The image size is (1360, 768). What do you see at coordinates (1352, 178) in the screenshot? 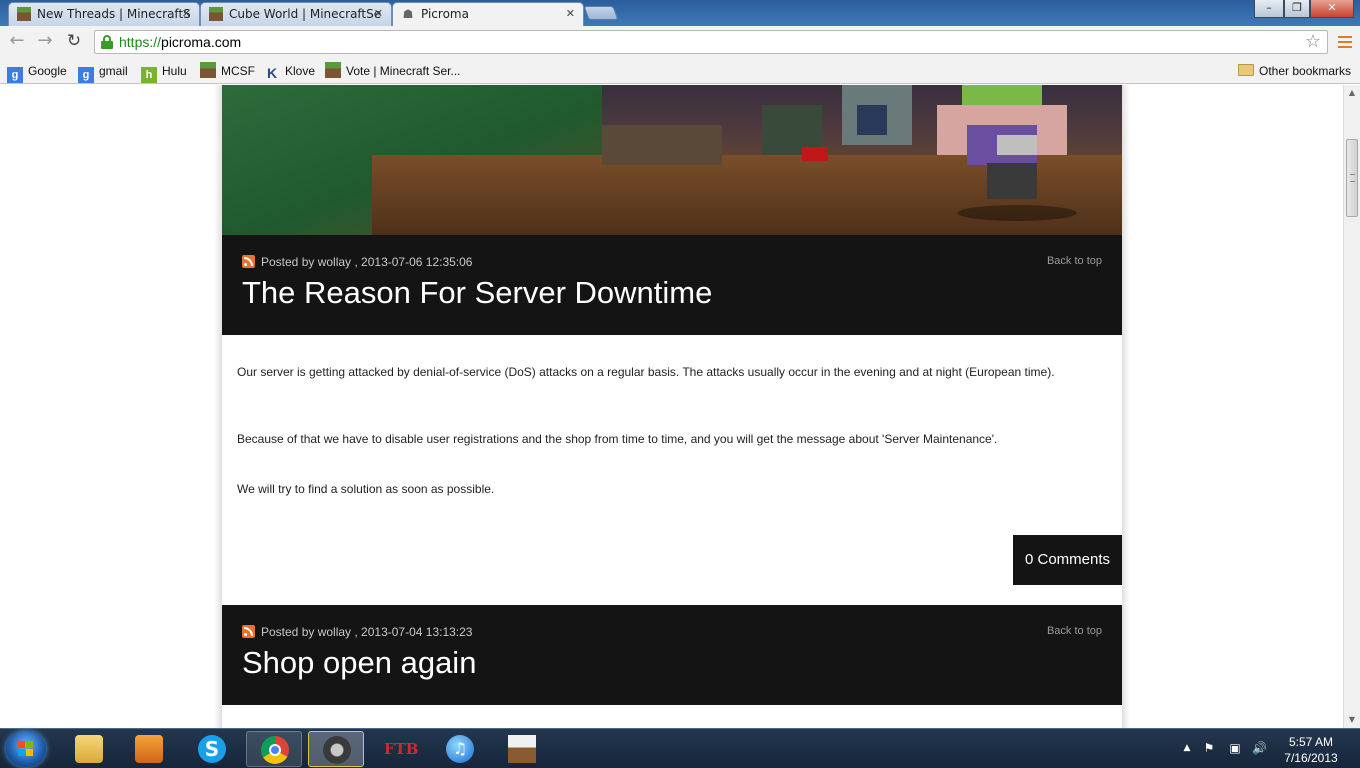
I see `scrollbar-thumb` at bounding box center [1352, 178].